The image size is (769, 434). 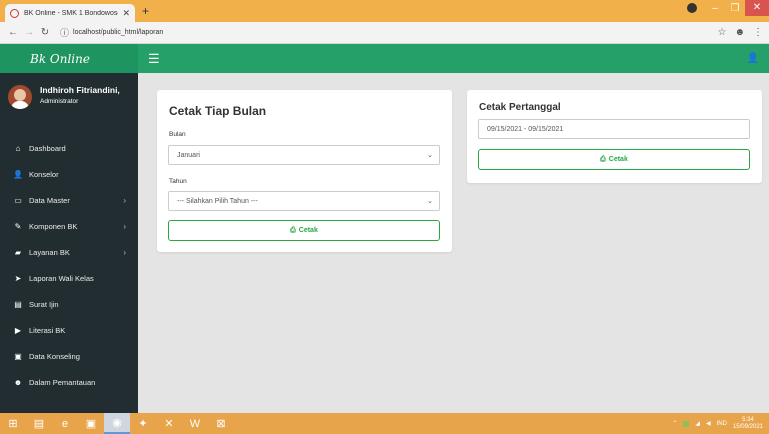 I want to click on sidebar-item-surat-ijin: ▤ Surat Ijin, so click(x=69, y=304).